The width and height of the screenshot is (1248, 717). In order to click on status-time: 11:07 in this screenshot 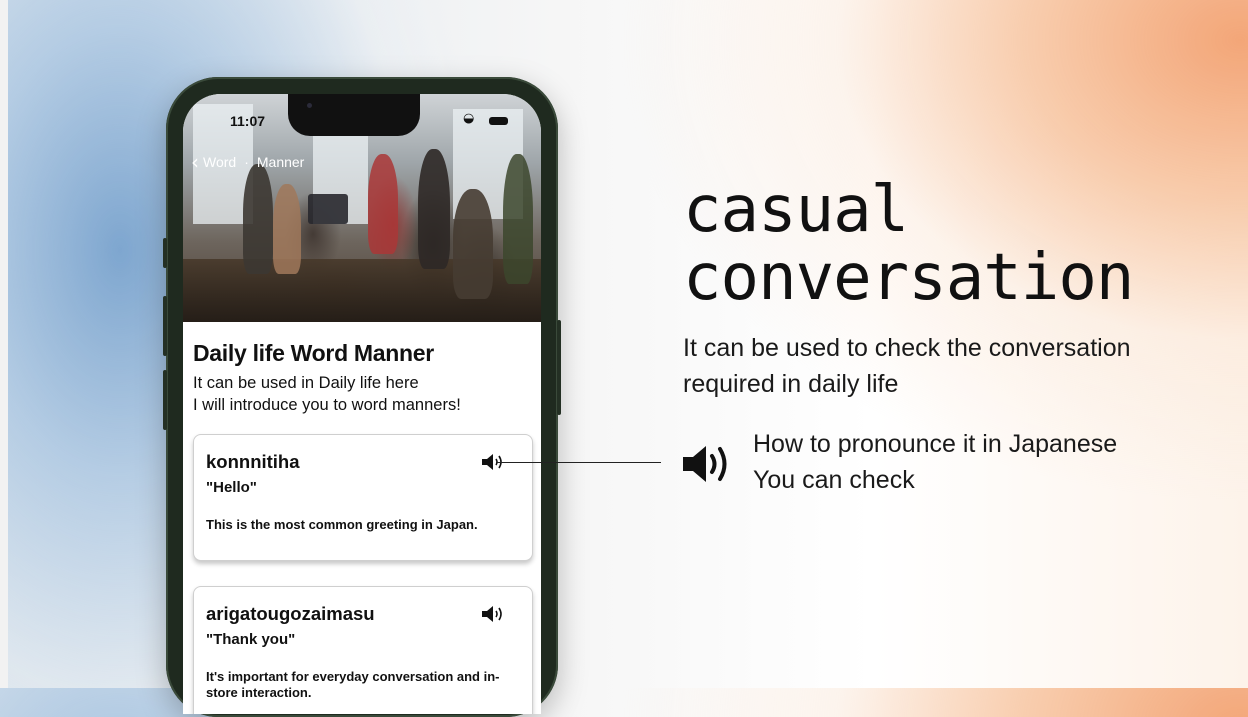, I will do `click(248, 121)`.